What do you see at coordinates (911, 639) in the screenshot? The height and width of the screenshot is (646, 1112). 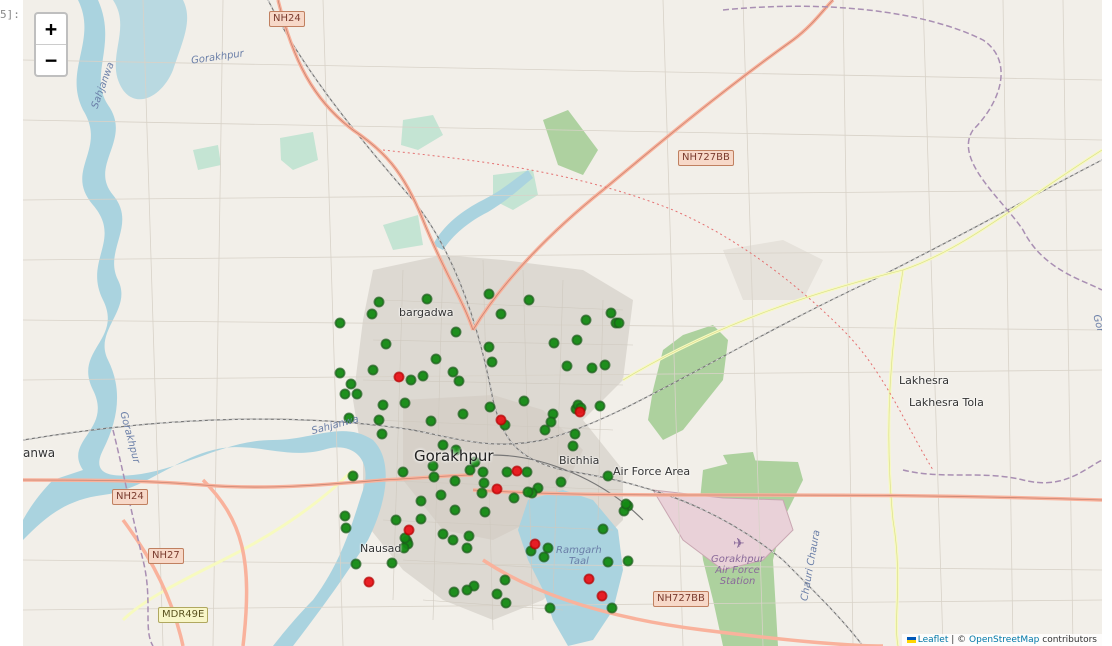 I see `ukraine-flag-icon` at bounding box center [911, 639].